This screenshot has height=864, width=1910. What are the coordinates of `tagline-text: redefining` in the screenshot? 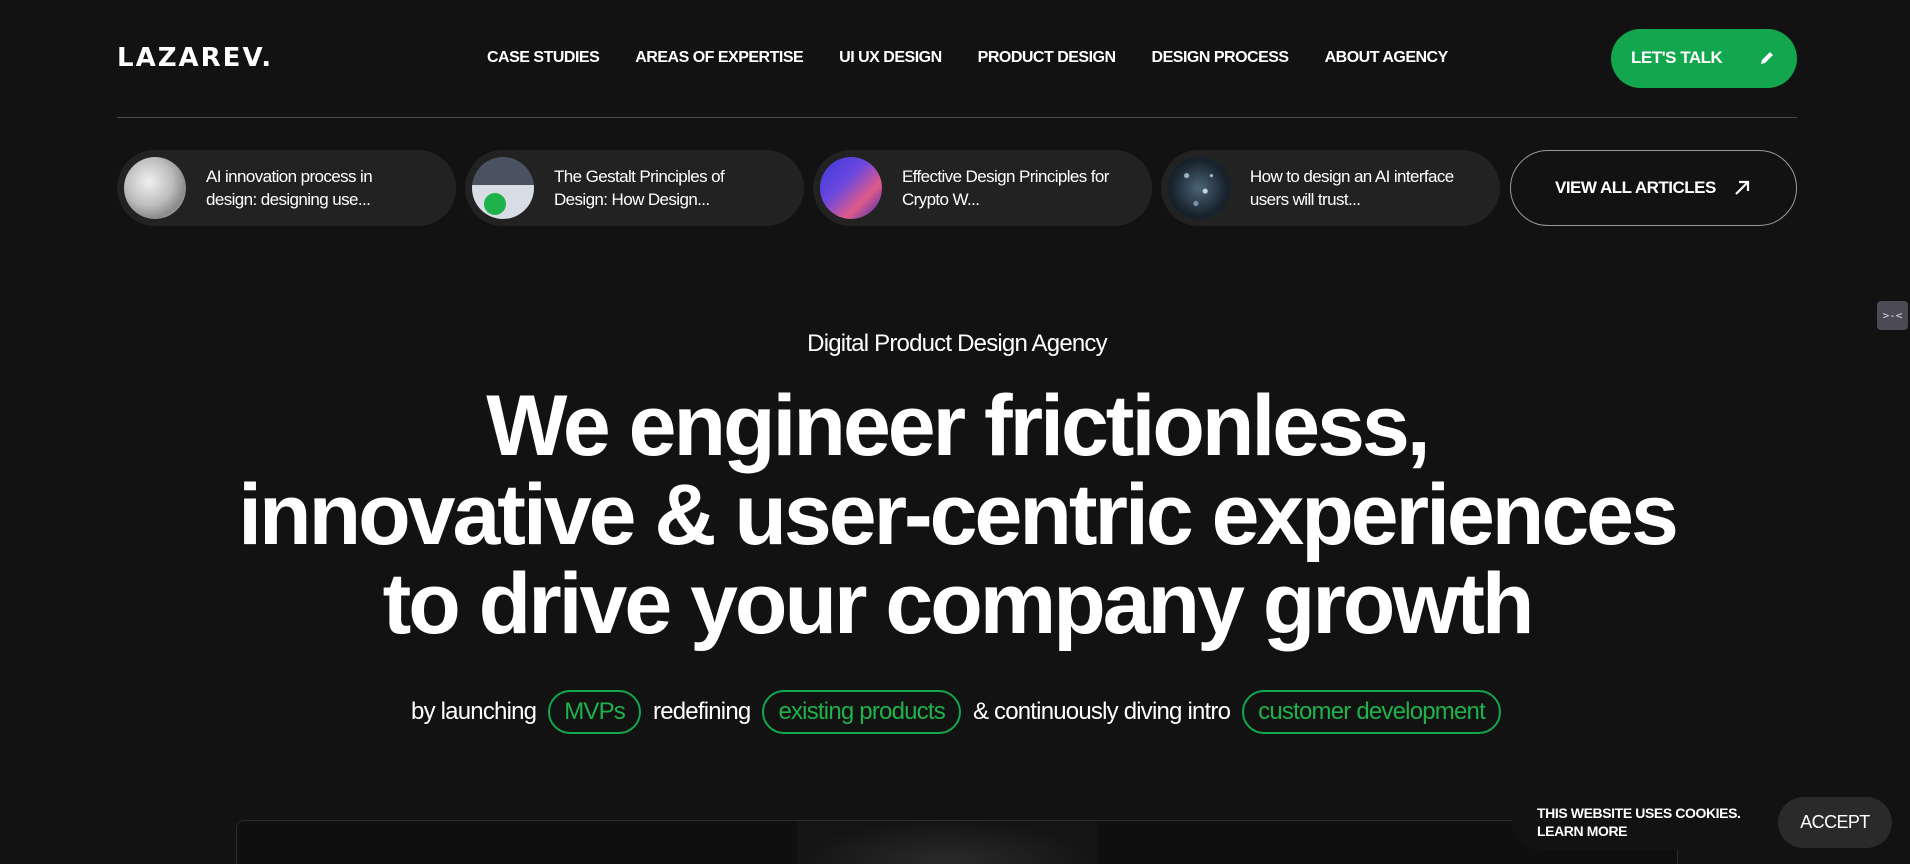 It's located at (702, 711).